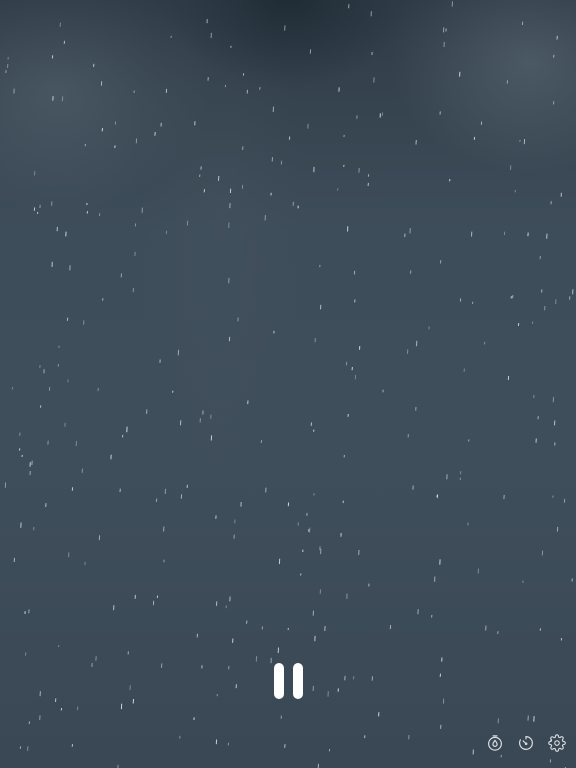 The height and width of the screenshot is (768, 576). Describe the element at coordinates (297, 681) in the screenshot. I see `pause-bar-right` at that location.